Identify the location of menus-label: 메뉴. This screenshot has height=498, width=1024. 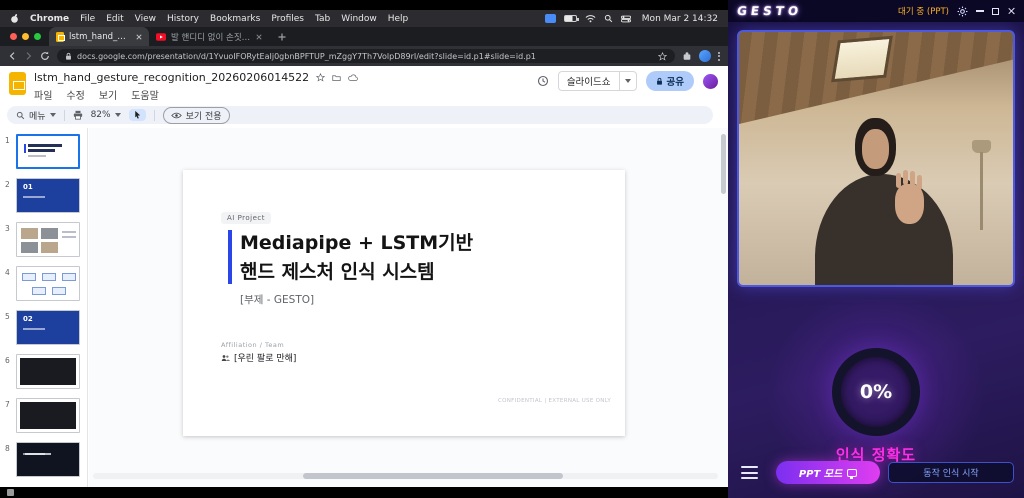
(37, 116).